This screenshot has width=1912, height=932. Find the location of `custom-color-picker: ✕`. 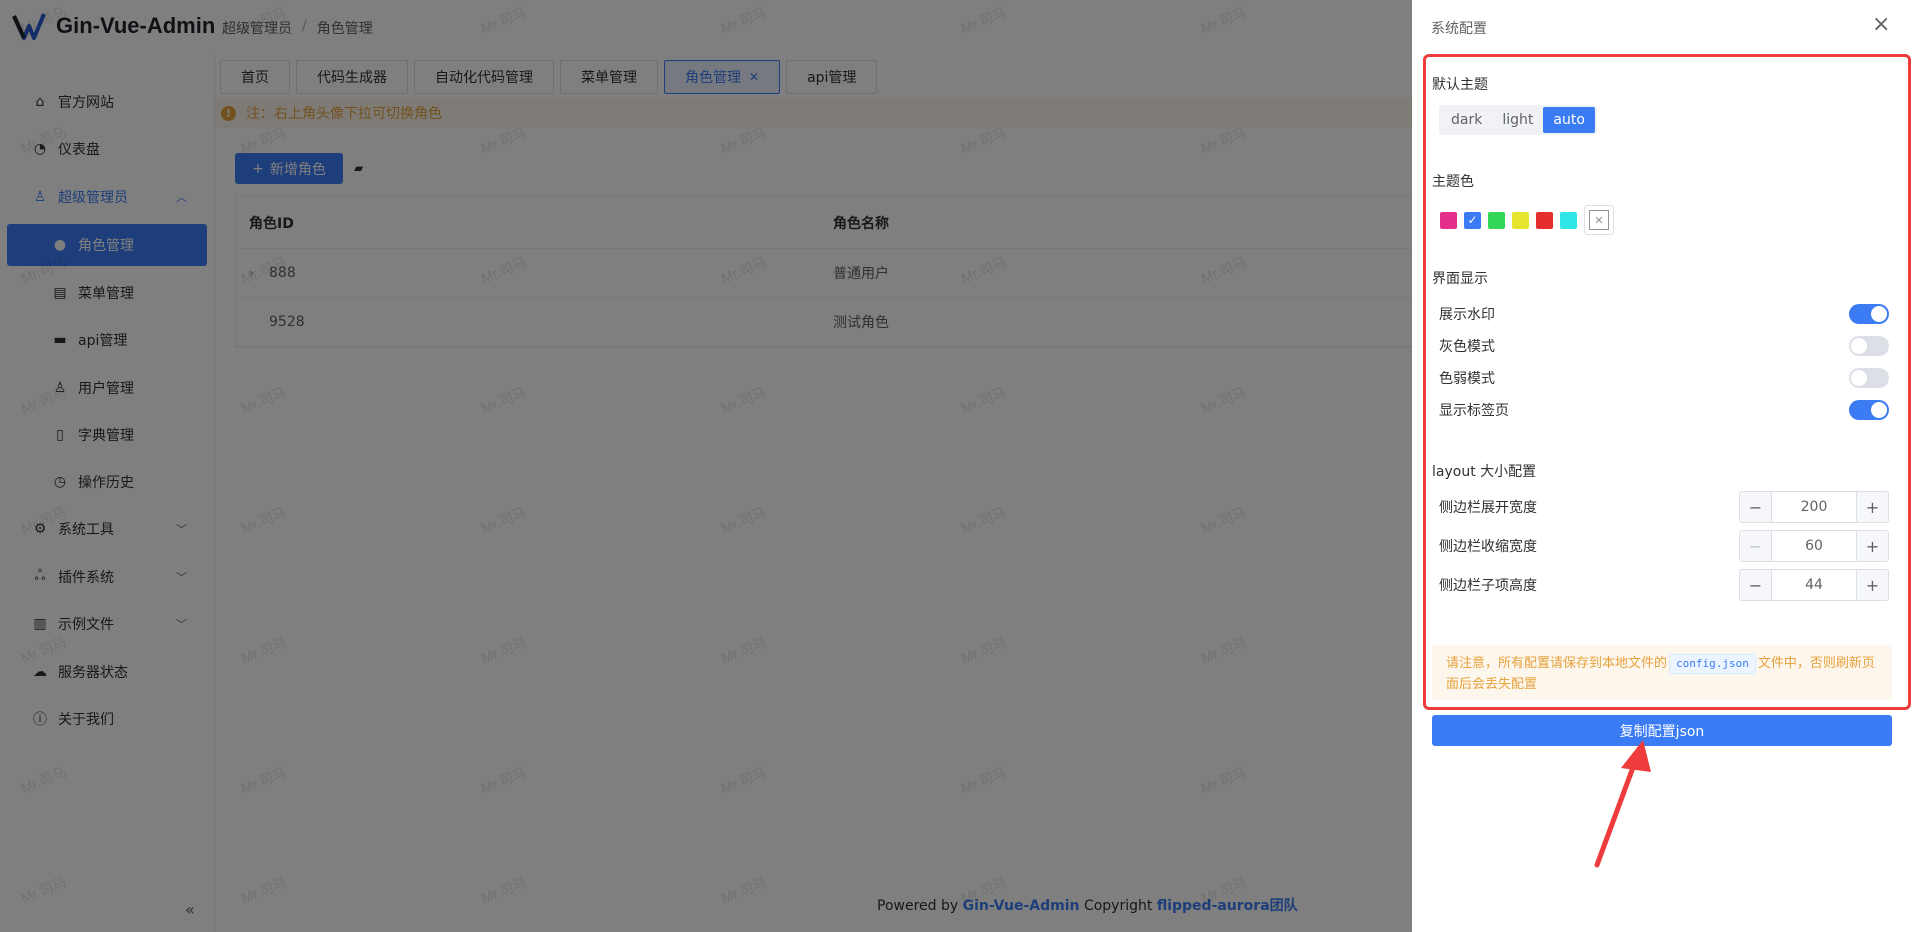

custom-color-picker: ✕ is located at coordinates (1599, 220).